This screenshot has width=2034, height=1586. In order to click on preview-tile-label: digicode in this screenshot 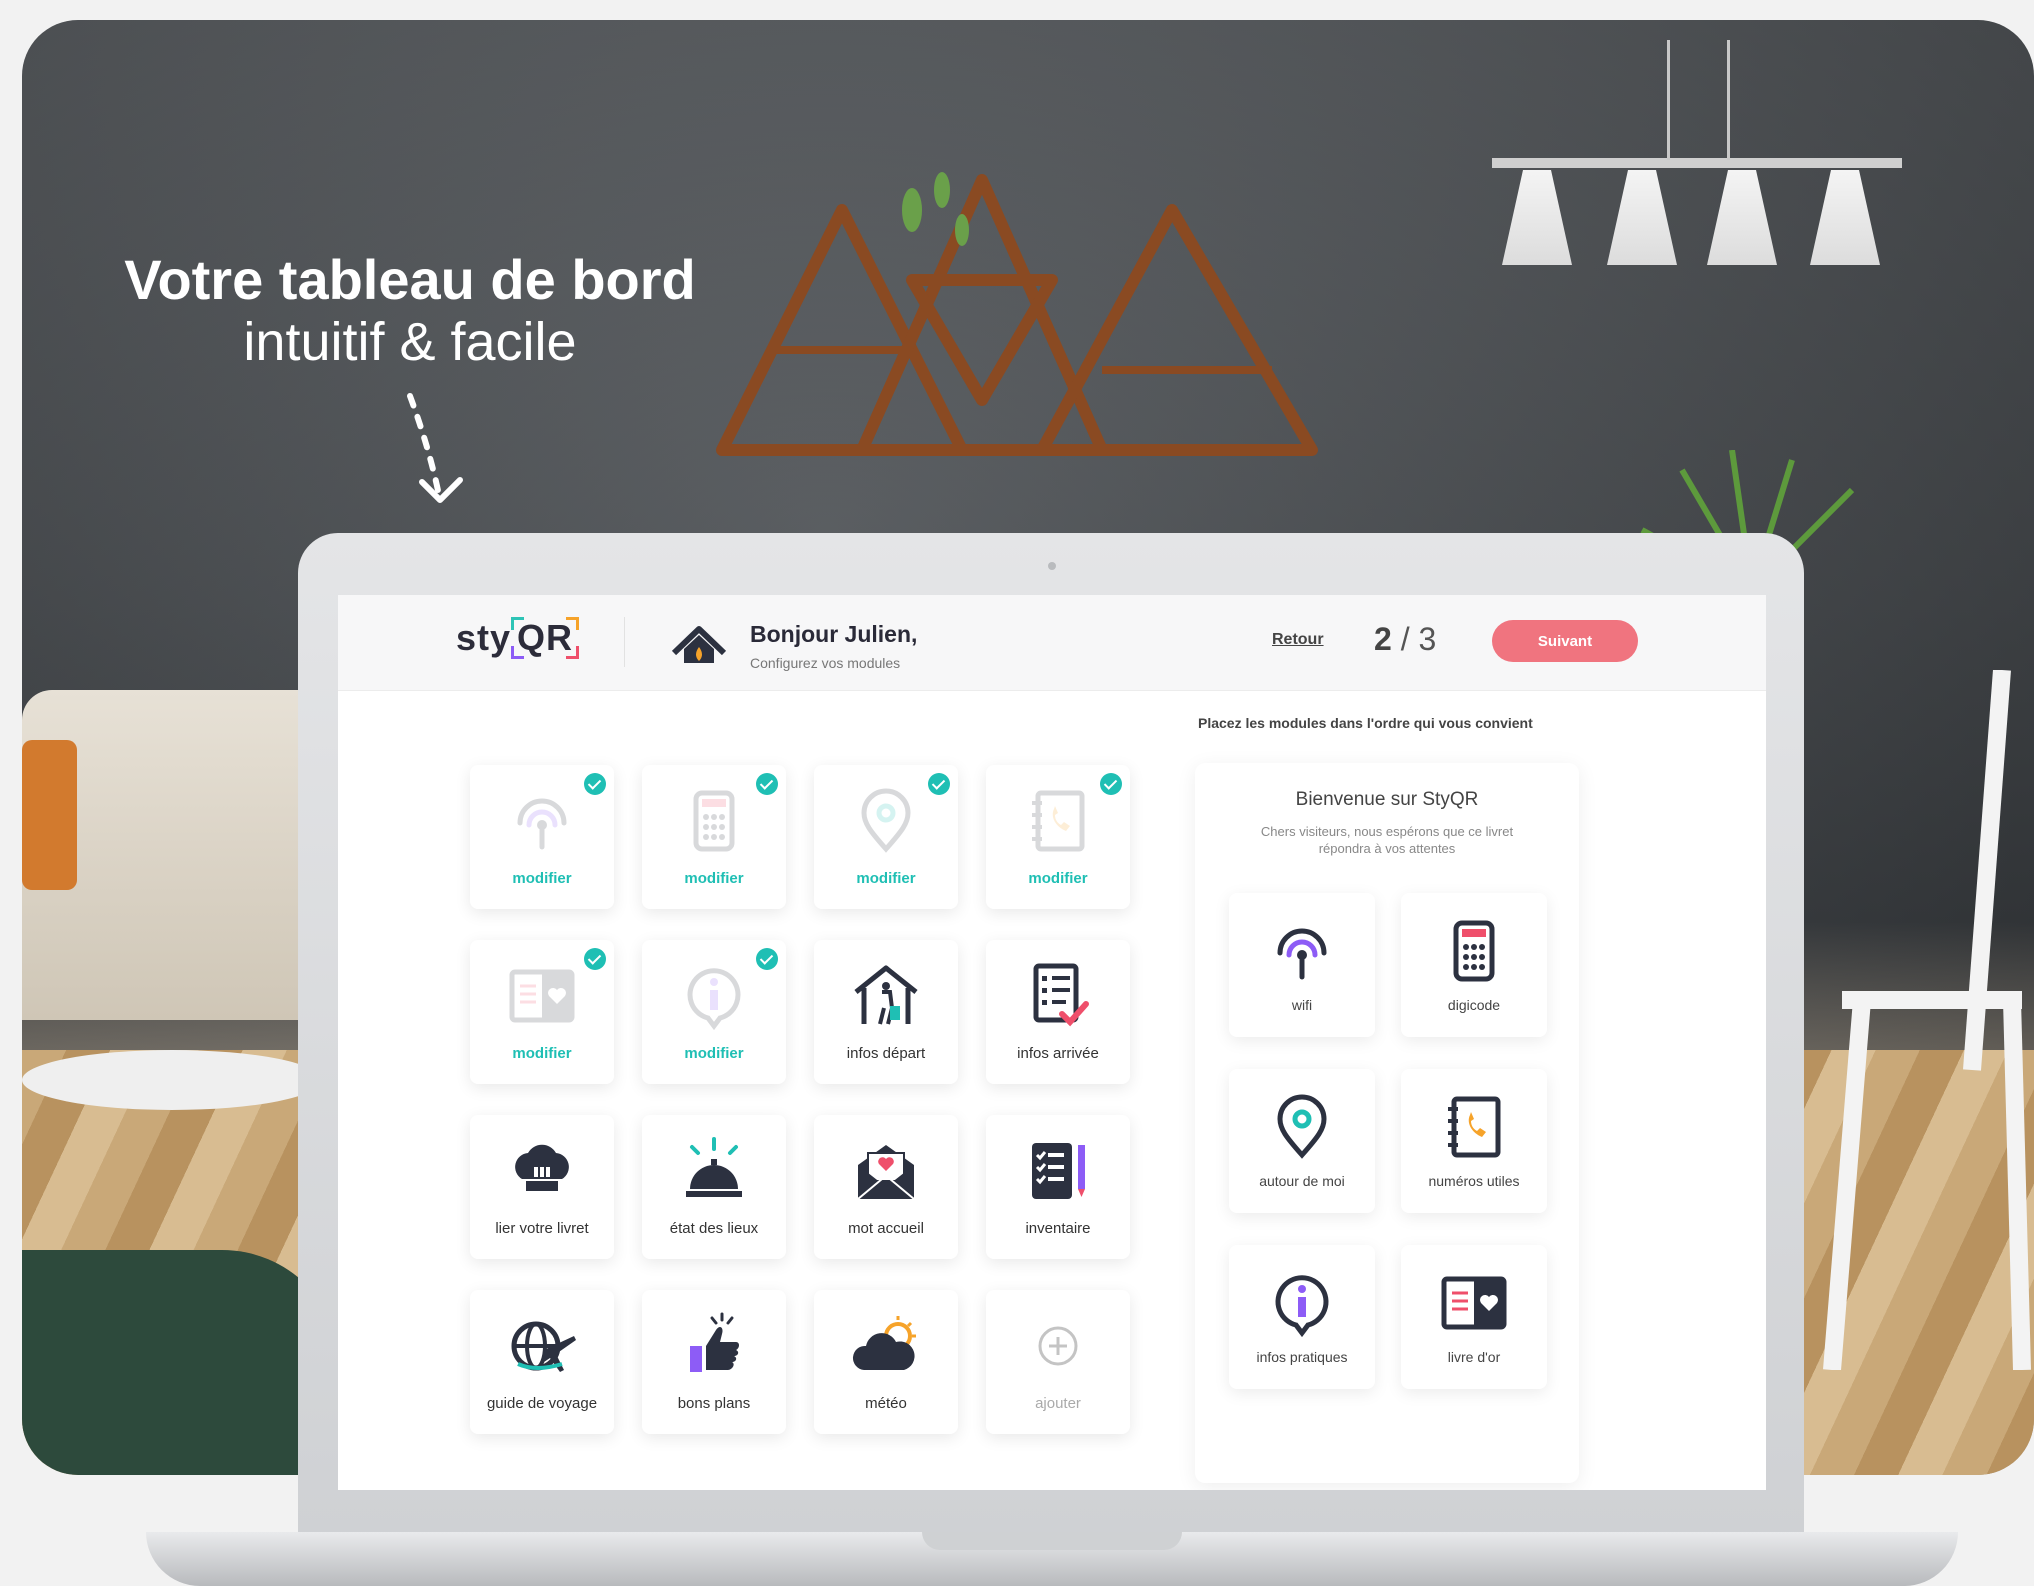, I will do `click(1474, 1005)`.